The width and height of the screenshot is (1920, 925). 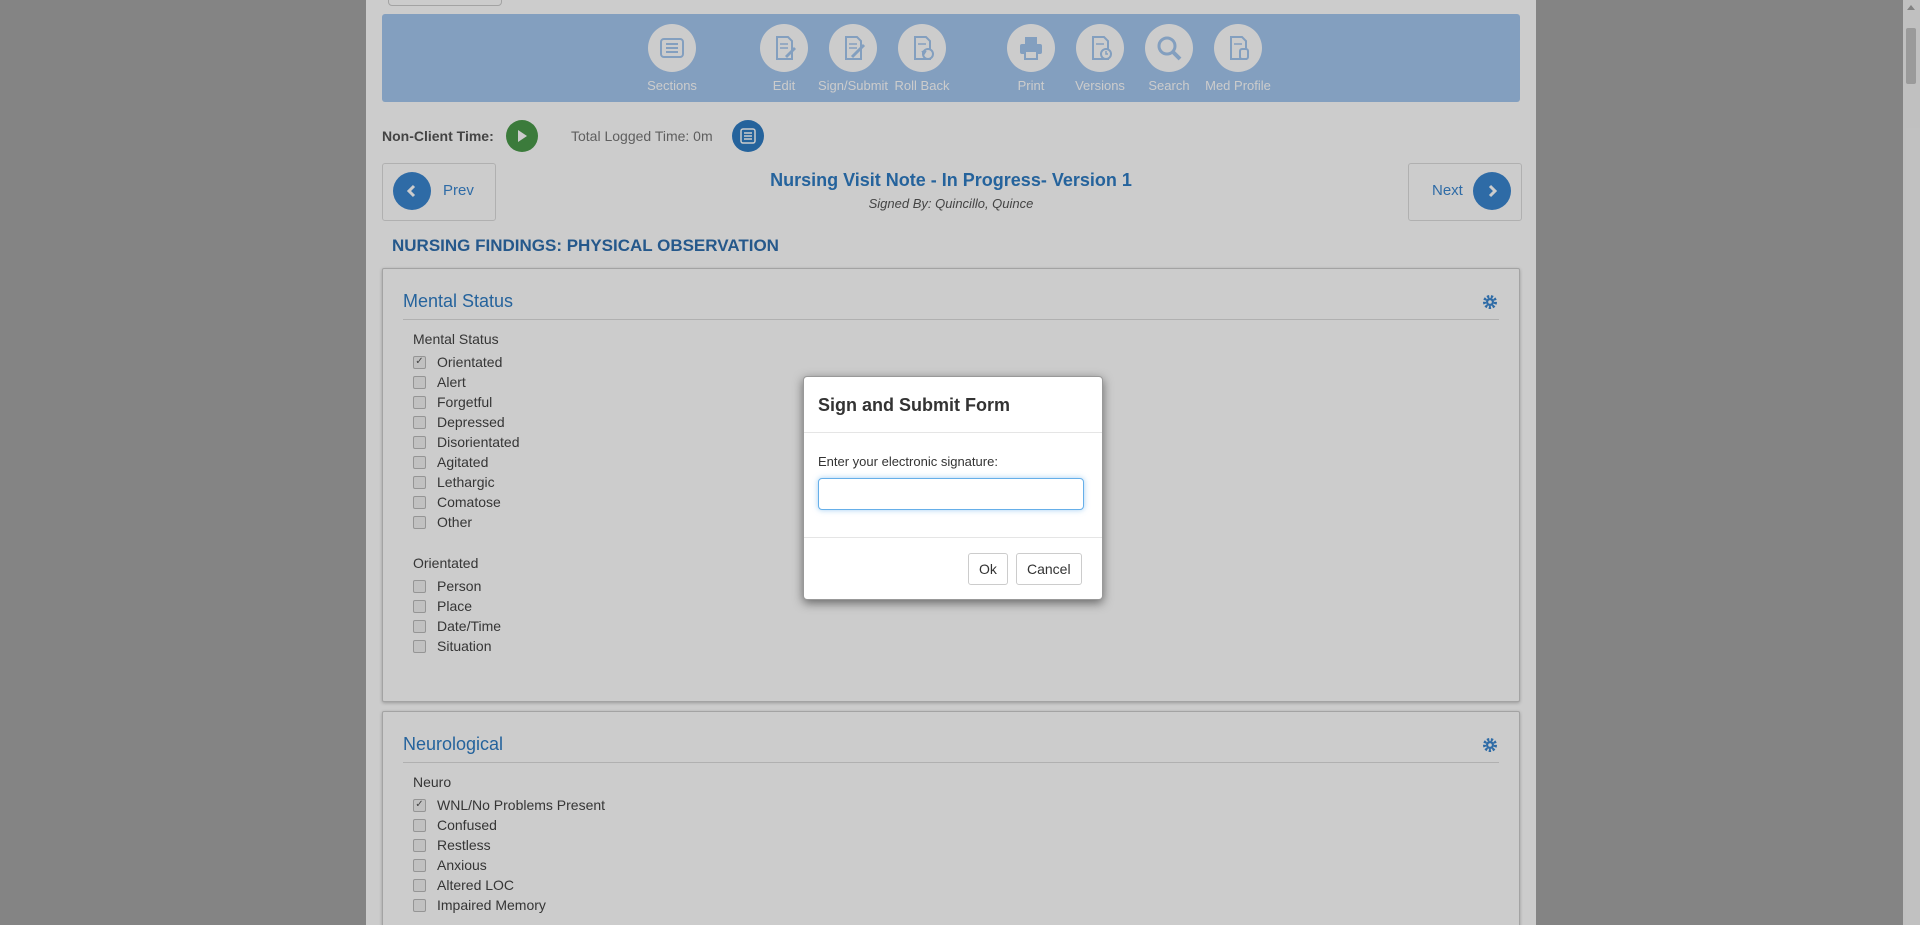 I want to click on ok-button: Ok, so click(x=988, y=569).